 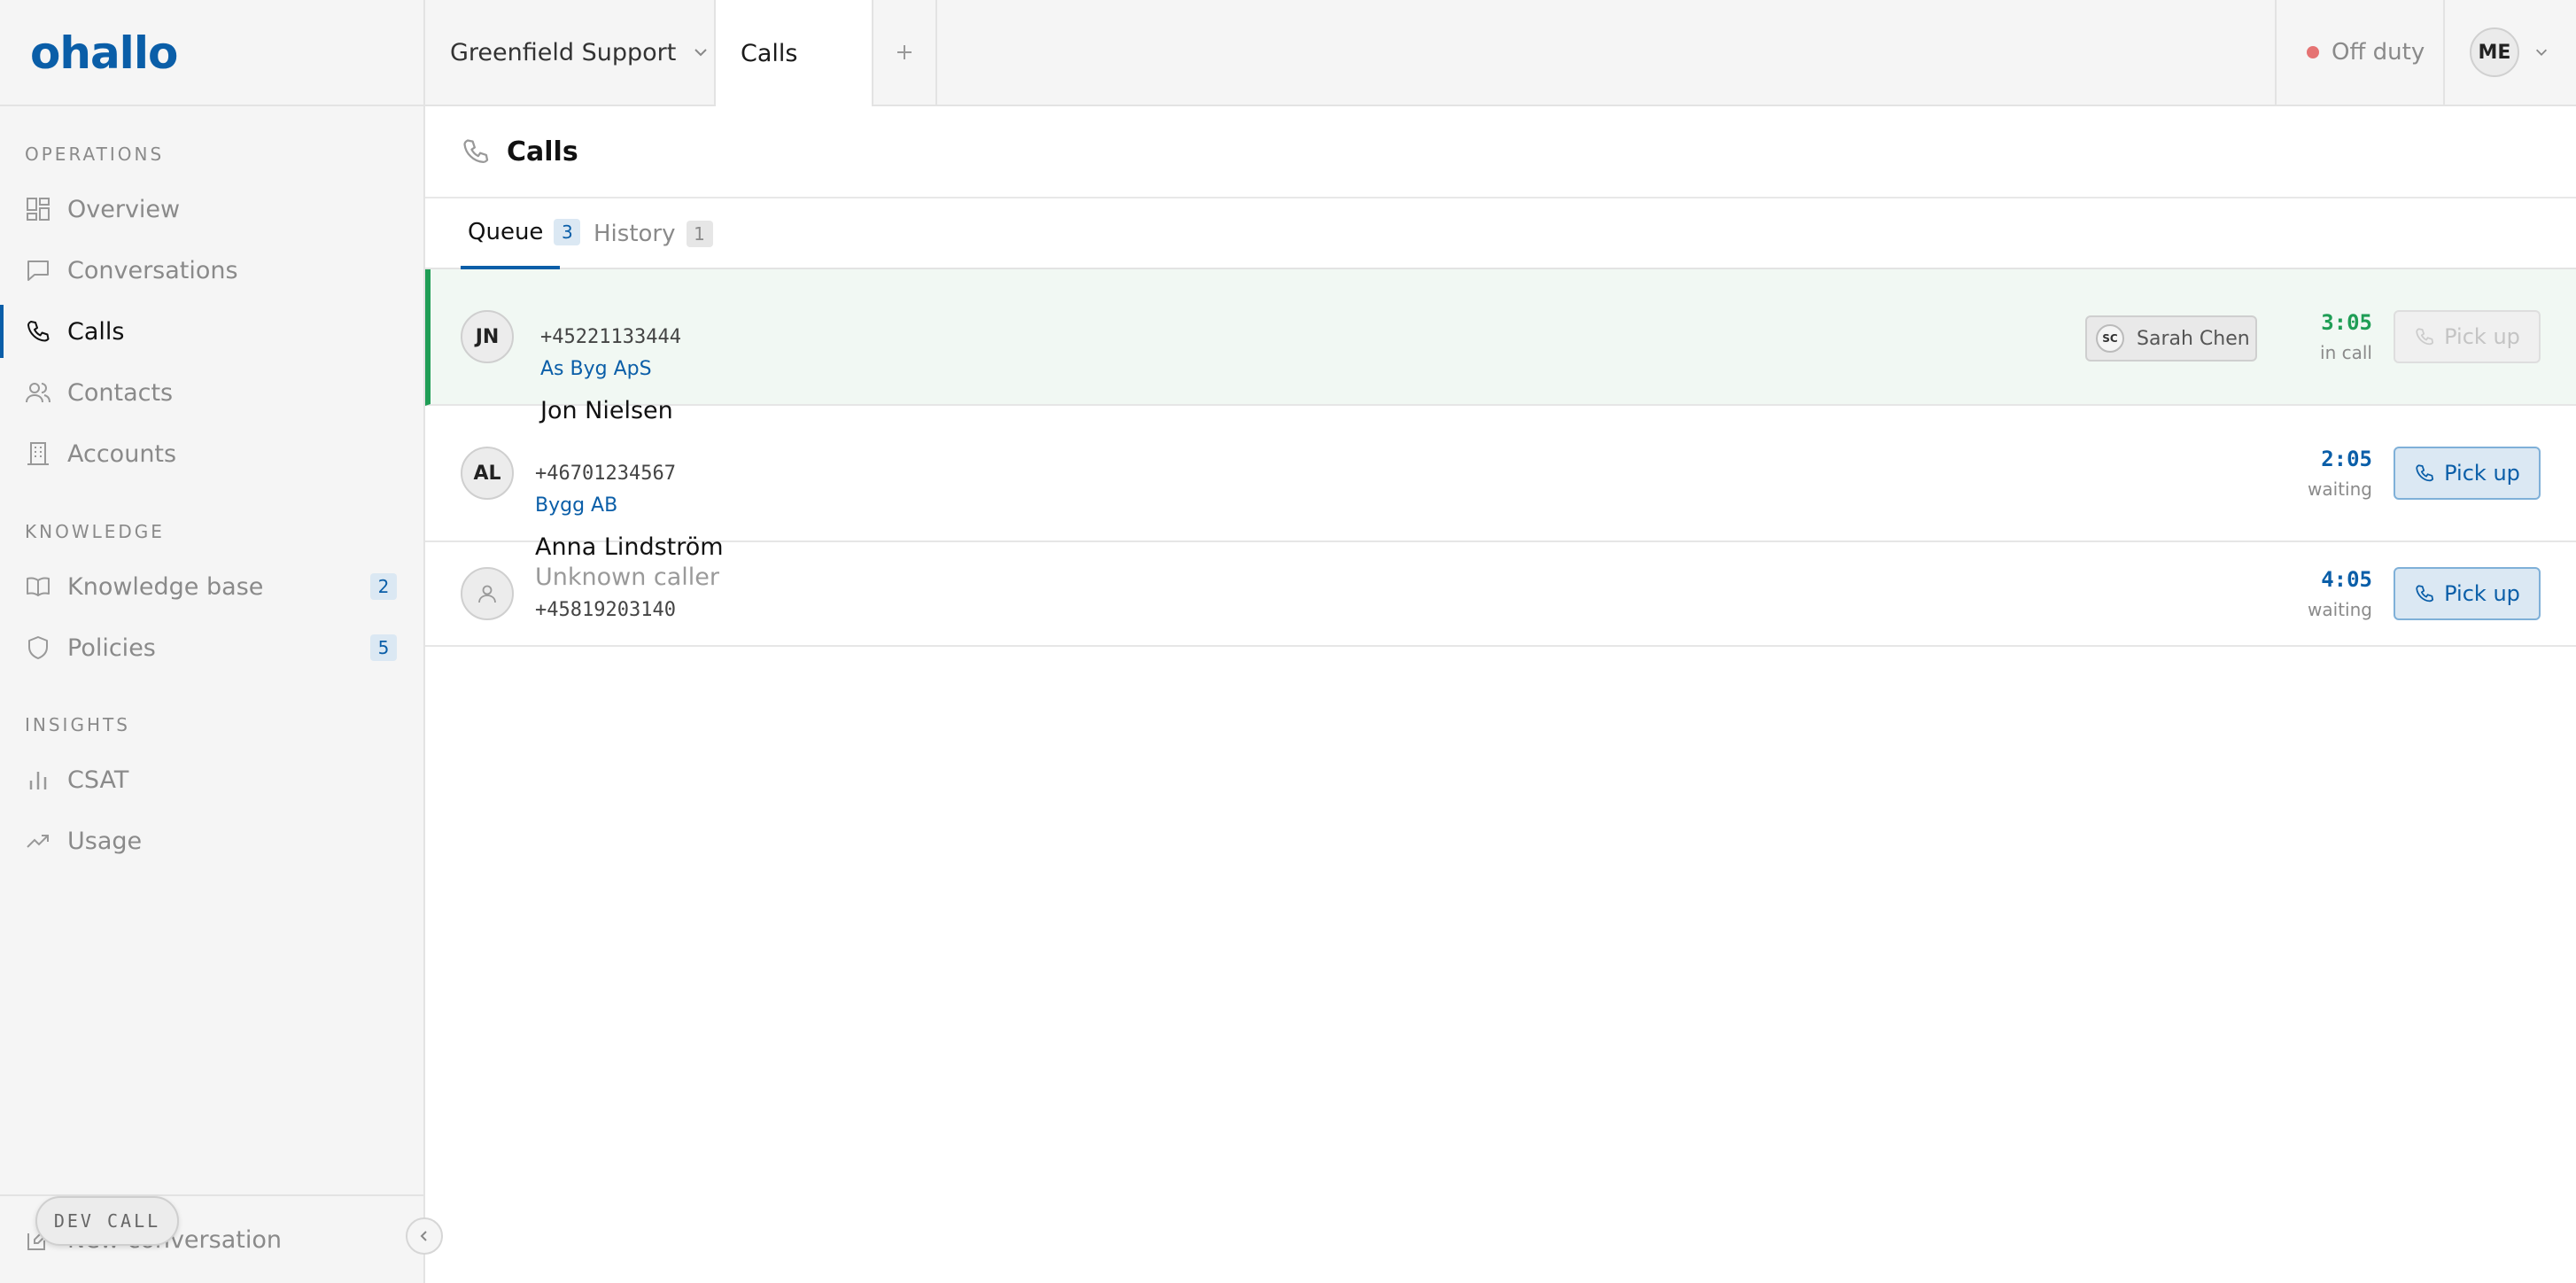 I want to click on sidebar-item-label: Policies, so click(x=111, y=648).